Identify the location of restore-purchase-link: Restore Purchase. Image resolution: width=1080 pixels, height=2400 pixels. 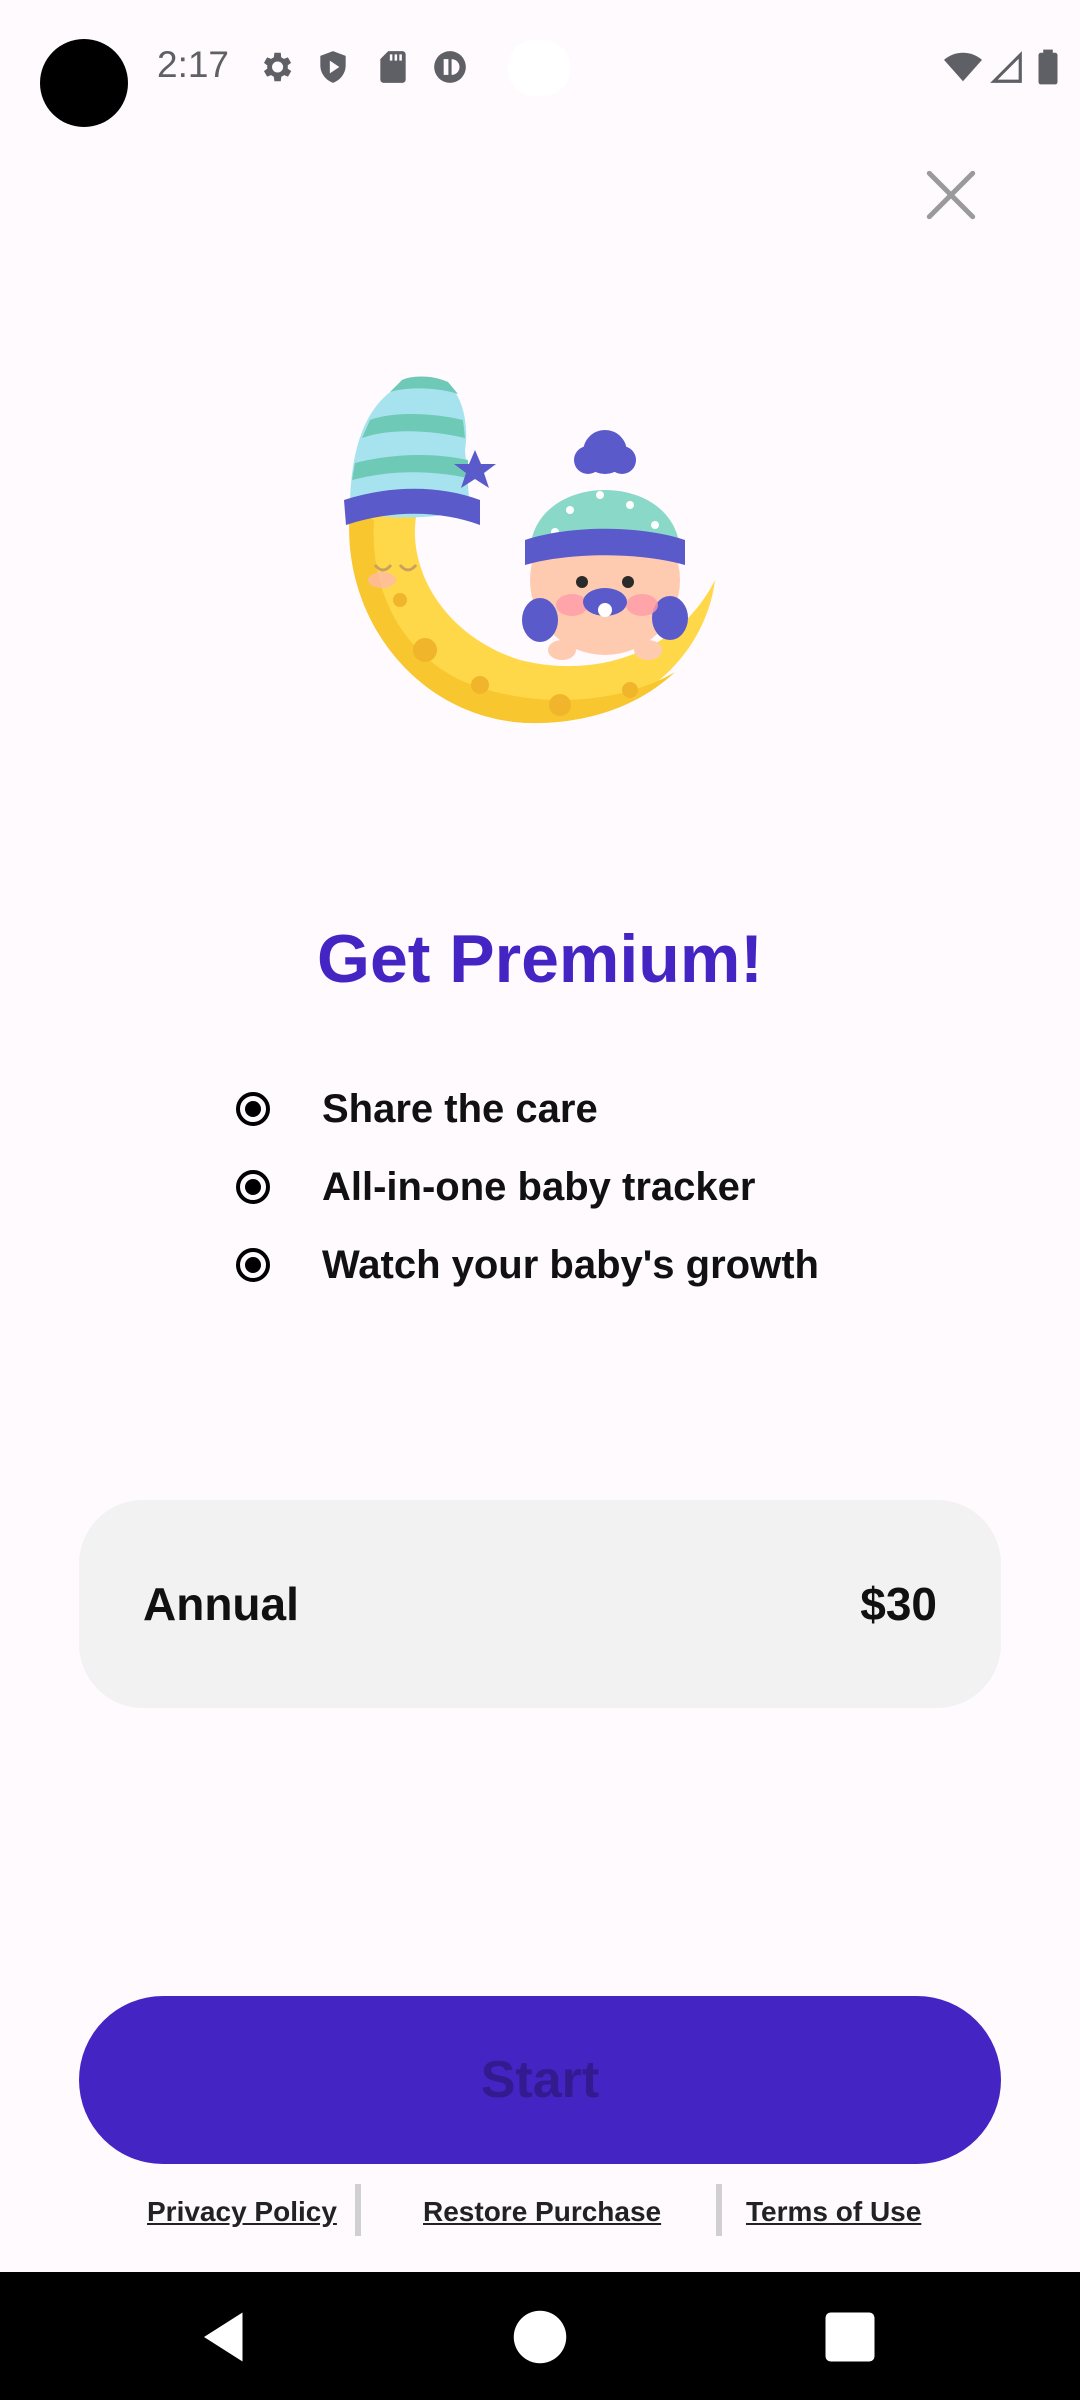
(542, 2212).